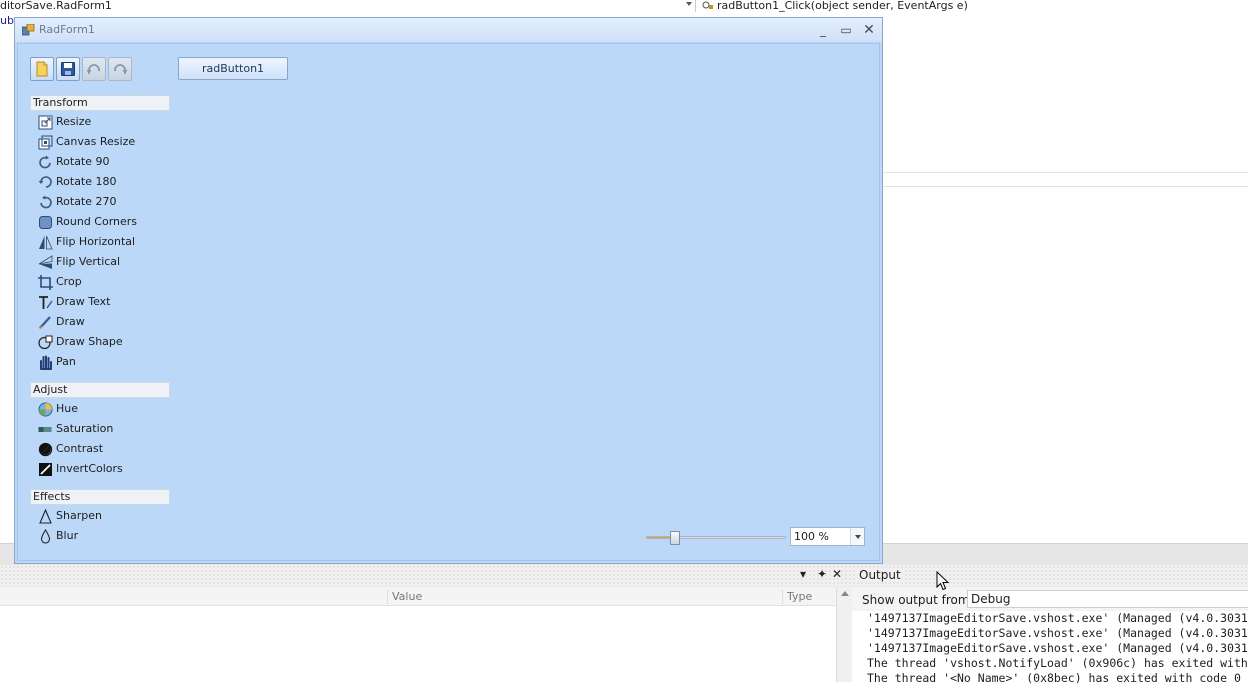 Image resolution: width=1248 pixels, height=686 pixels. I want to click on draw-text-icon, so click(46, 302).